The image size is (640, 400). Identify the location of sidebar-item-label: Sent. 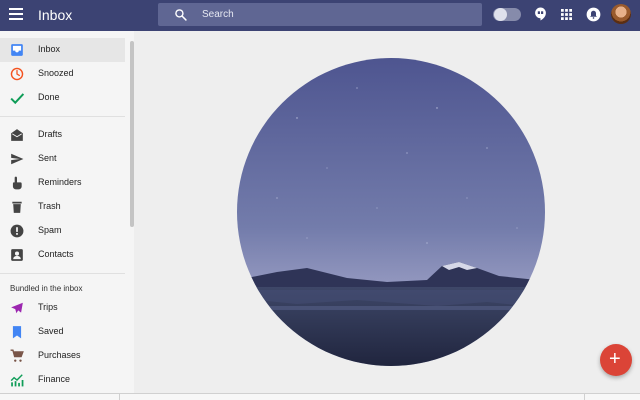
(47, 158).